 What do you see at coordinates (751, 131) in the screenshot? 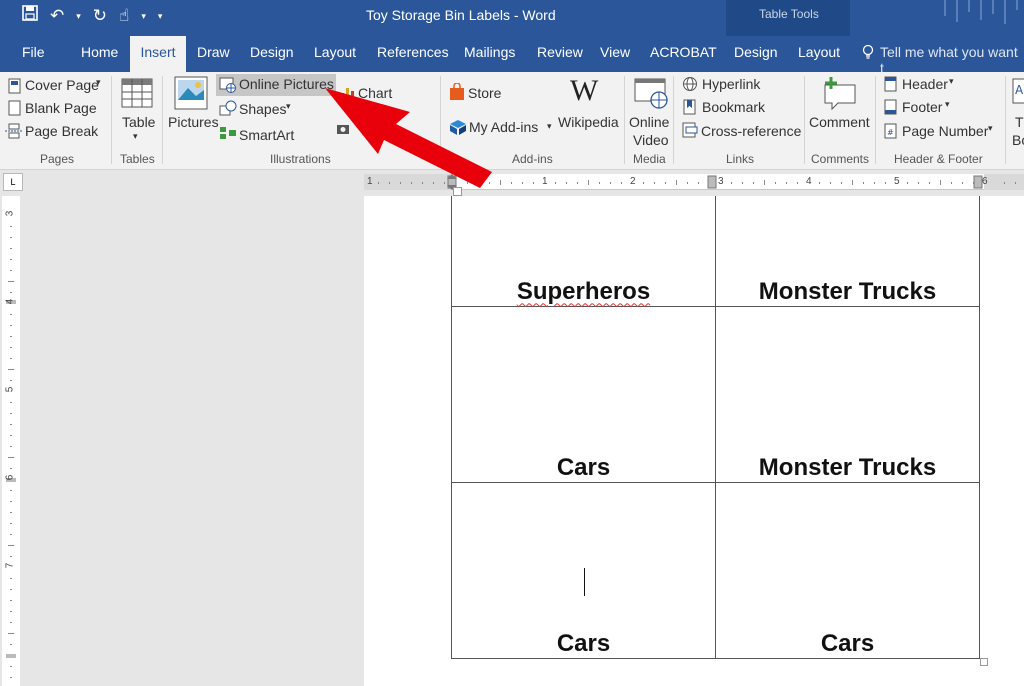
I see `cross-reference-button: Cross-reference` at bounding box center [751, 131].